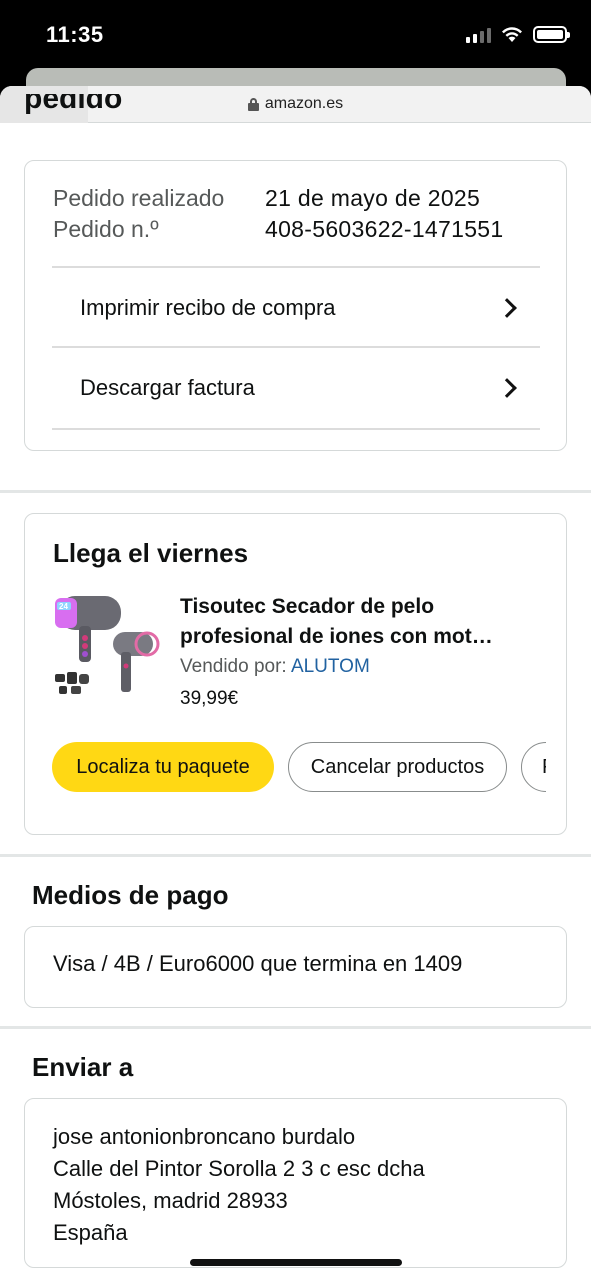 The width and height of the screenshot is (591, 1280). Describe the element at coordinates (208, 307) in the screenshot. I see `print-receipt-label: Imprimir recibo de compra` at that location.